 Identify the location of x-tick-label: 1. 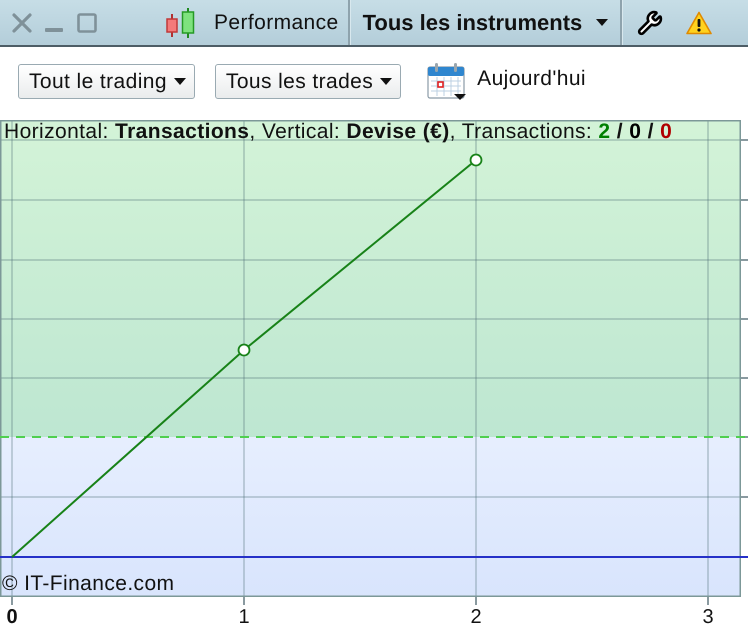
(244, 616).